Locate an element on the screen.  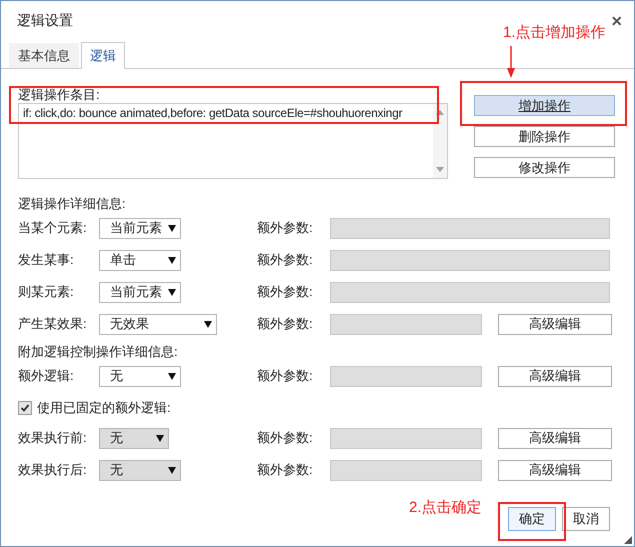
field-label: 则某元素: is located at coordinates (46, 292).